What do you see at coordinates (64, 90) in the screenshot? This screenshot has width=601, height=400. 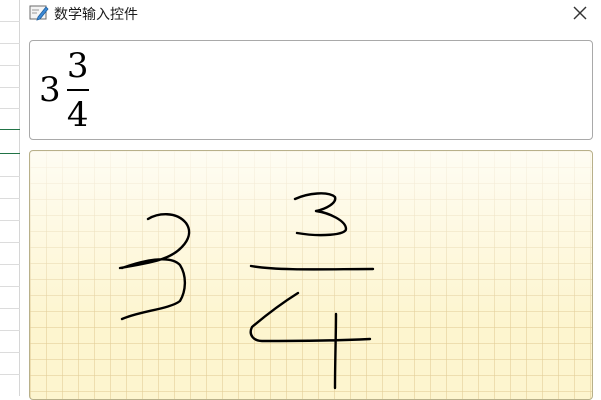 I see `mixed-number: 3 3 4` at bounding box center [64, 90].